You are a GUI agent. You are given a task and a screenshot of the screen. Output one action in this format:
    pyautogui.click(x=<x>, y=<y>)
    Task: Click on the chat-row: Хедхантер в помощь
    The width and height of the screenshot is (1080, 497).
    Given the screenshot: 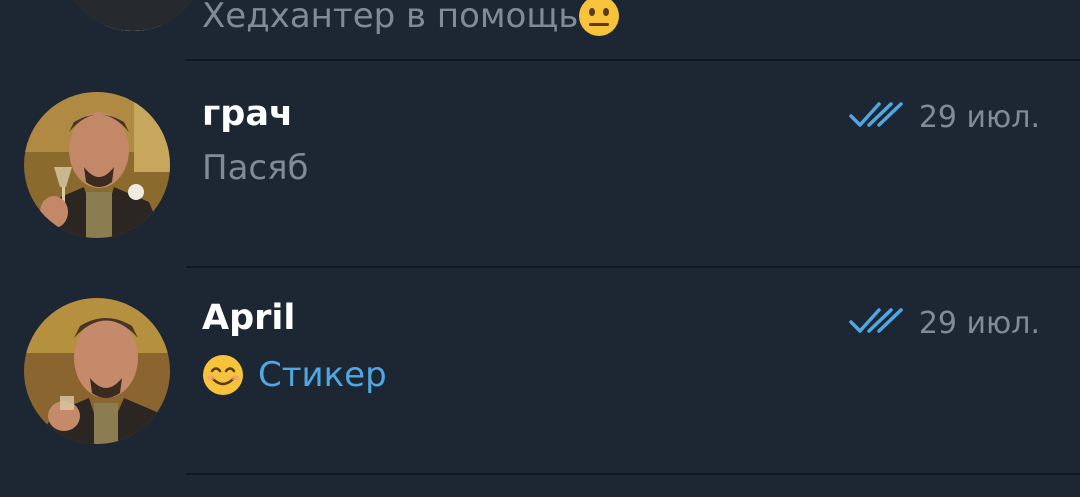 What is the action you would take?
    pyautogui.click(x=540, y=31)
    